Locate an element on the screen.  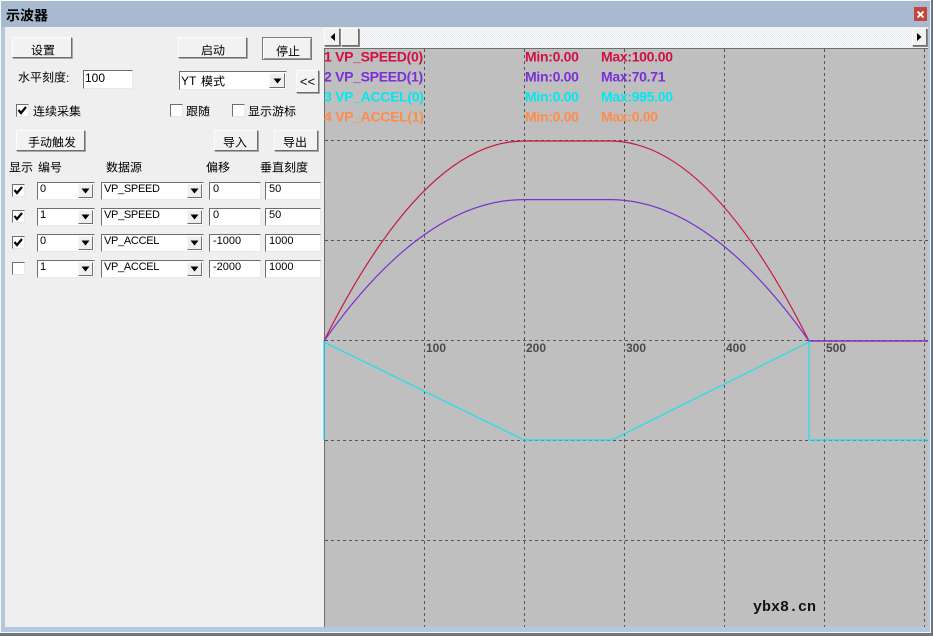
svg-text: Max:100.00 is located at coordinates (637, 57).